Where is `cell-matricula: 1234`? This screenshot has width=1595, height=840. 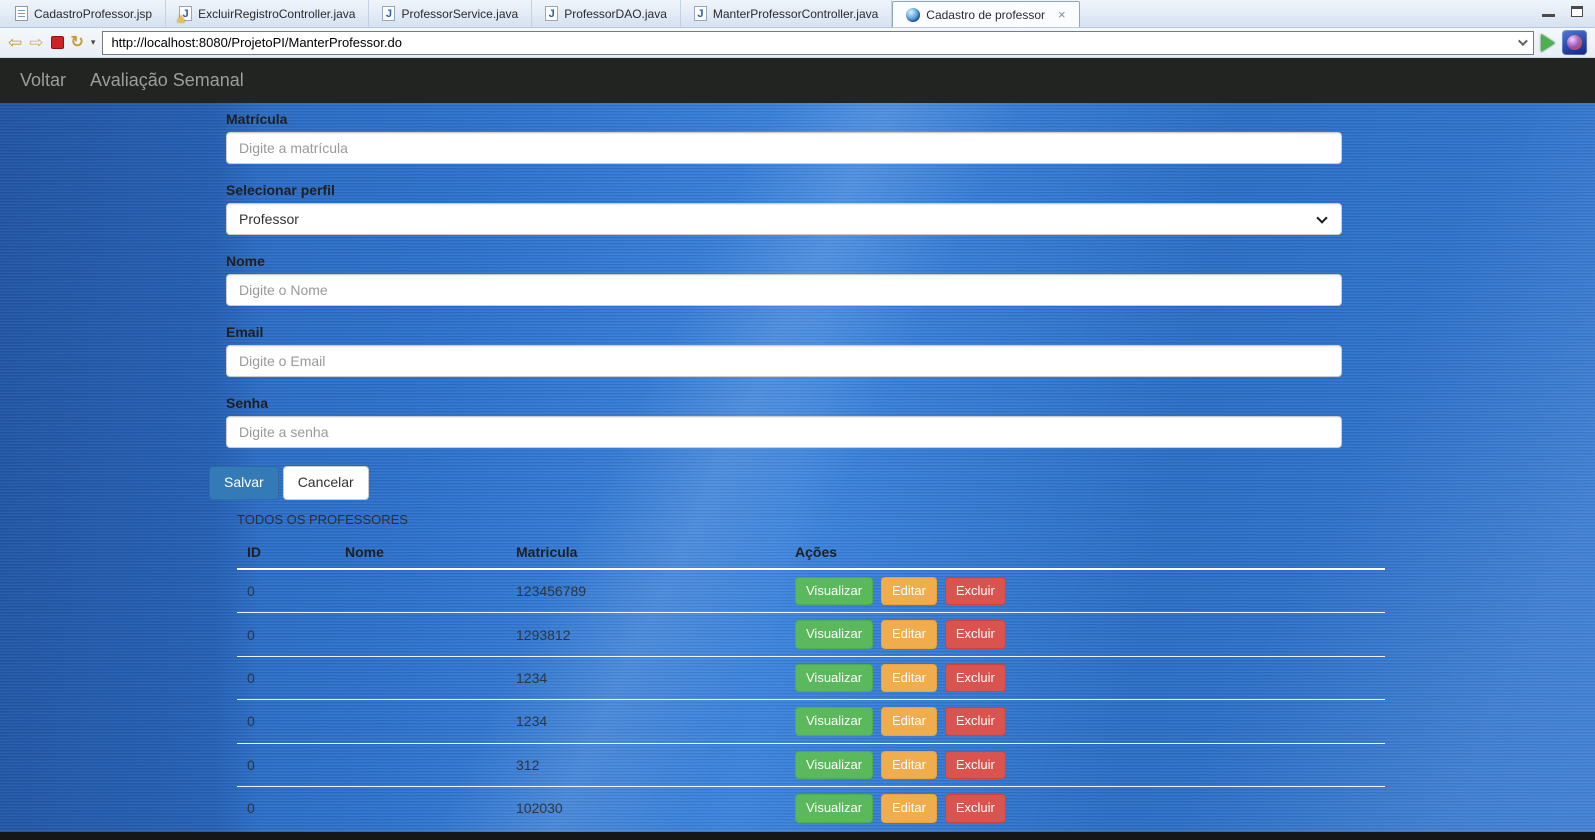 cell-matricula: 1234 is located at coordinates (645, 721).